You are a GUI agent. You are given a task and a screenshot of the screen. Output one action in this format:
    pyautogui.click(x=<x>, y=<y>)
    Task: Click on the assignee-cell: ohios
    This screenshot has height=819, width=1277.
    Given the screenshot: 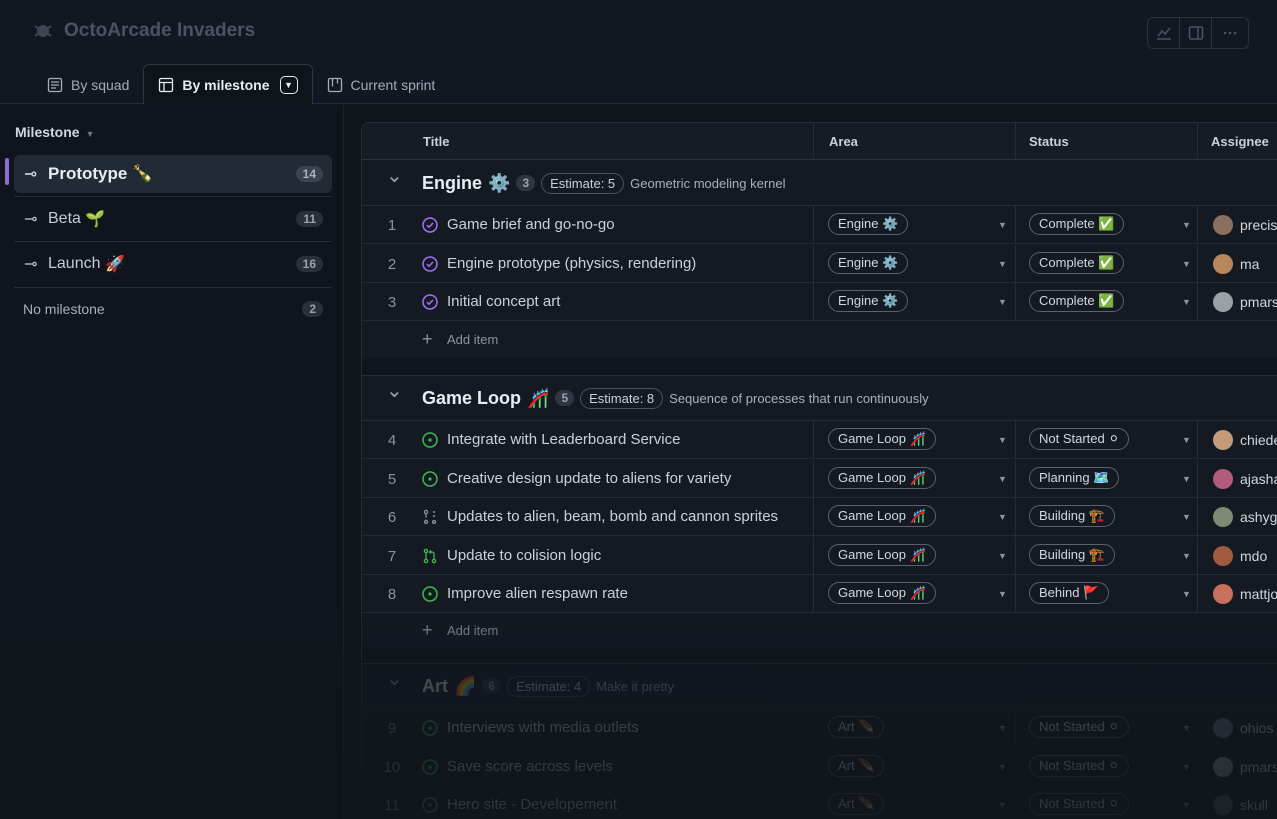 What is the action you would take?
    pyautogui.click(x=1237, y=728)
    